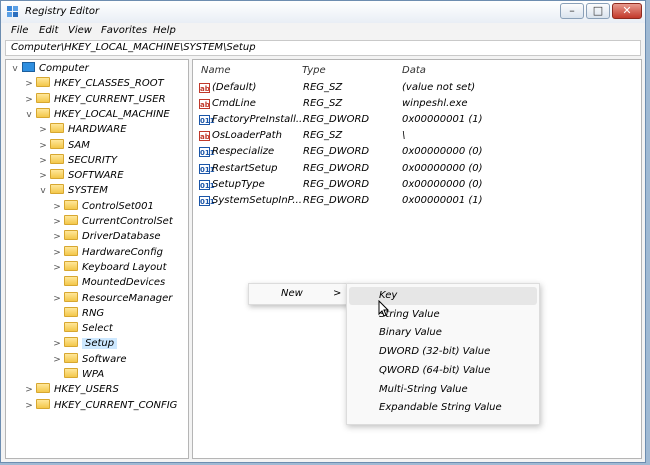  I want to click on tree-item-label: HardwareConfig, so click(122, 252).